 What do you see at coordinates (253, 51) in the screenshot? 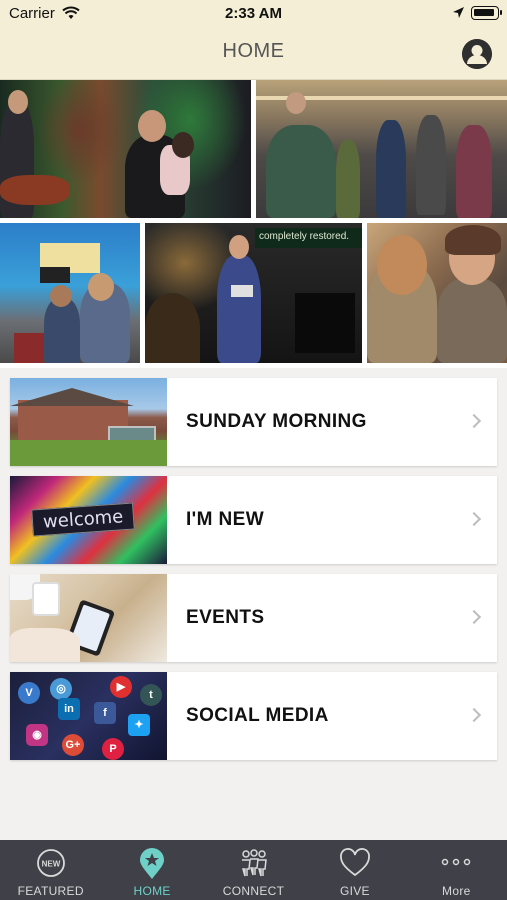
I see `page-title: HOME` at bounding box center [253, 51].